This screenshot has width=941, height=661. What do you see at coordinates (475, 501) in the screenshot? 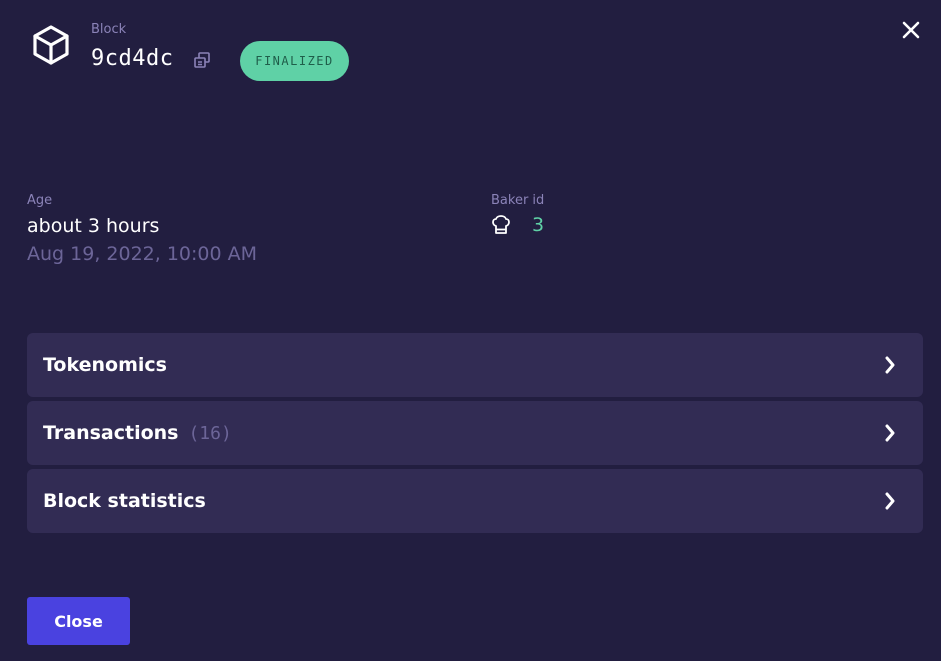
I see `block-statistics-section: Block statistics` at bounding box center [475, 501].